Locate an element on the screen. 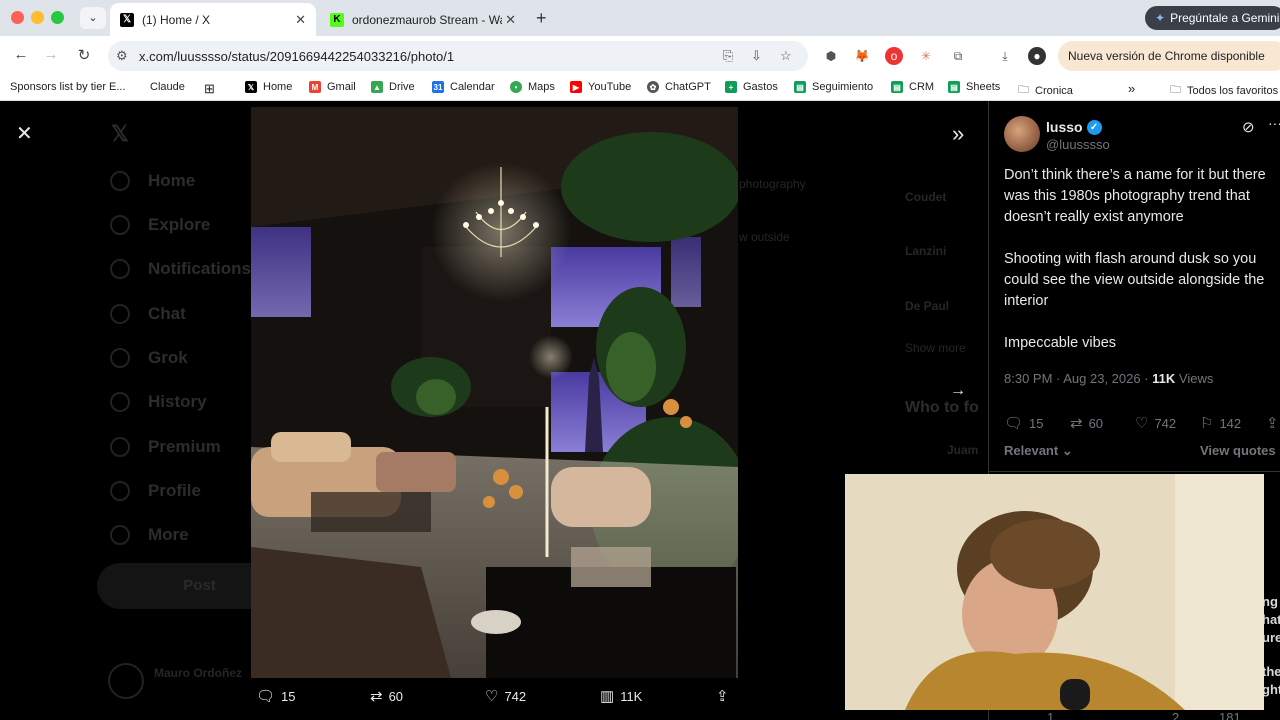  back-arrow-icon: ← is located at coordinates (21, 54).